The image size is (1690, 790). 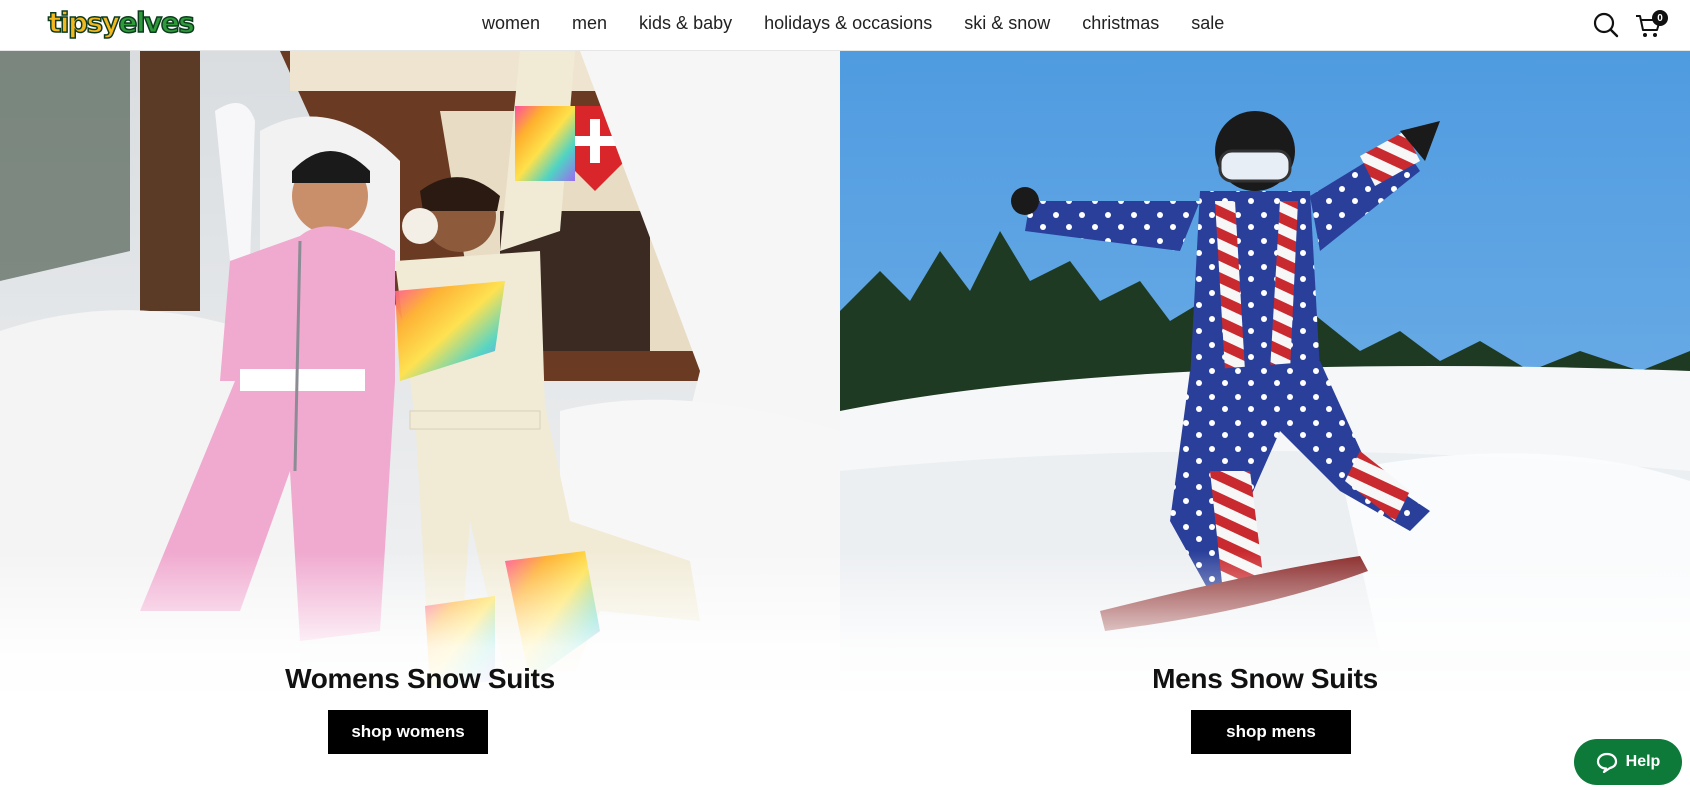 I want to click on nav-item-women: women, so click(x=511, y=23).